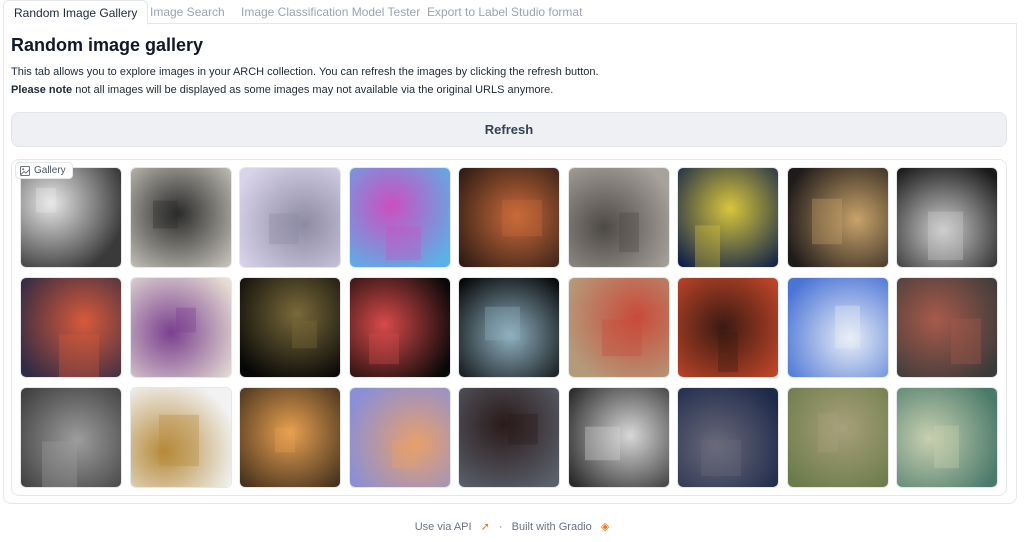  What do you see at coordinates (25, 170) in the screenshot?
I see `image-icon` at bounding box center [25, 170].